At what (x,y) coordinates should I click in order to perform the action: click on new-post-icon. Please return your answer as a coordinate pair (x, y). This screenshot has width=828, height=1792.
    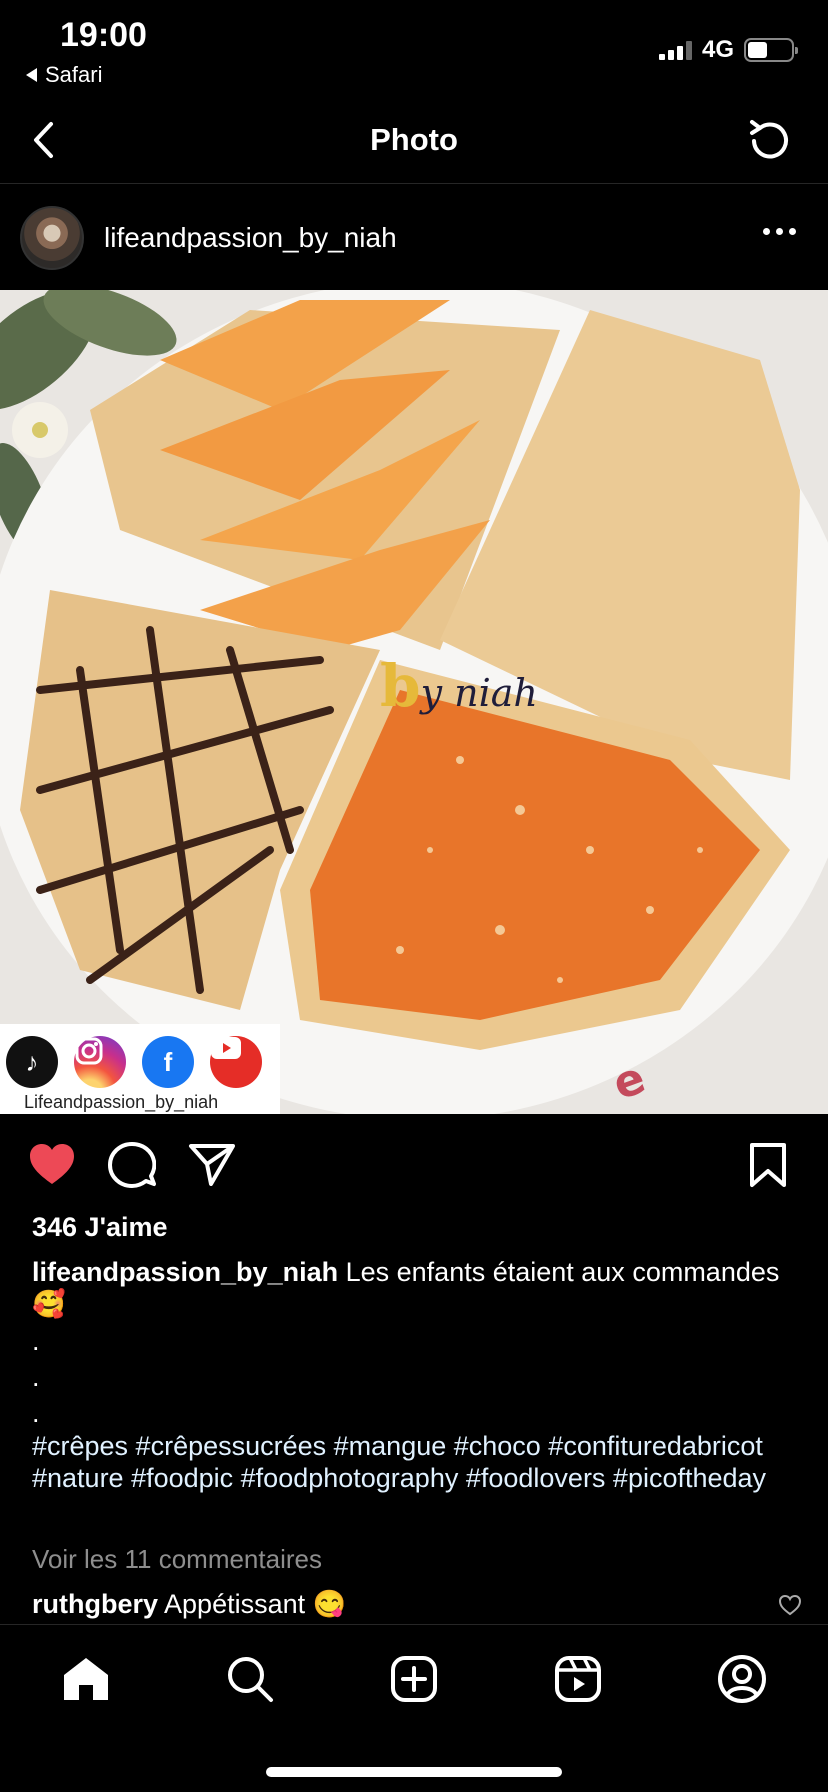
    Looking at the image, I should click on (414, 1679).